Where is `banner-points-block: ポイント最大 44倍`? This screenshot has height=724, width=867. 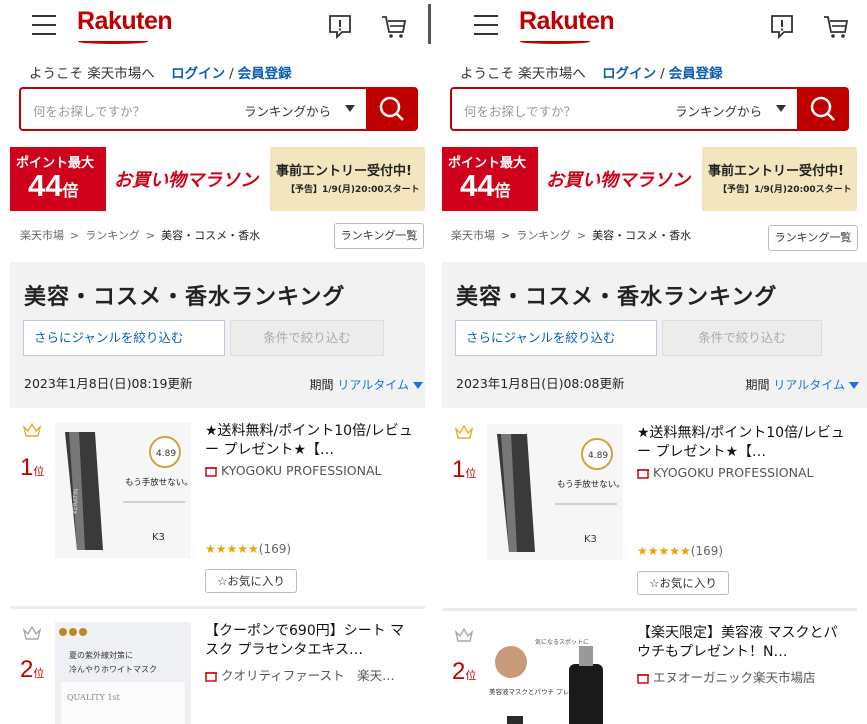
banner-points-block: ポイント最大 44倍 is located at coordinates (490, 179).